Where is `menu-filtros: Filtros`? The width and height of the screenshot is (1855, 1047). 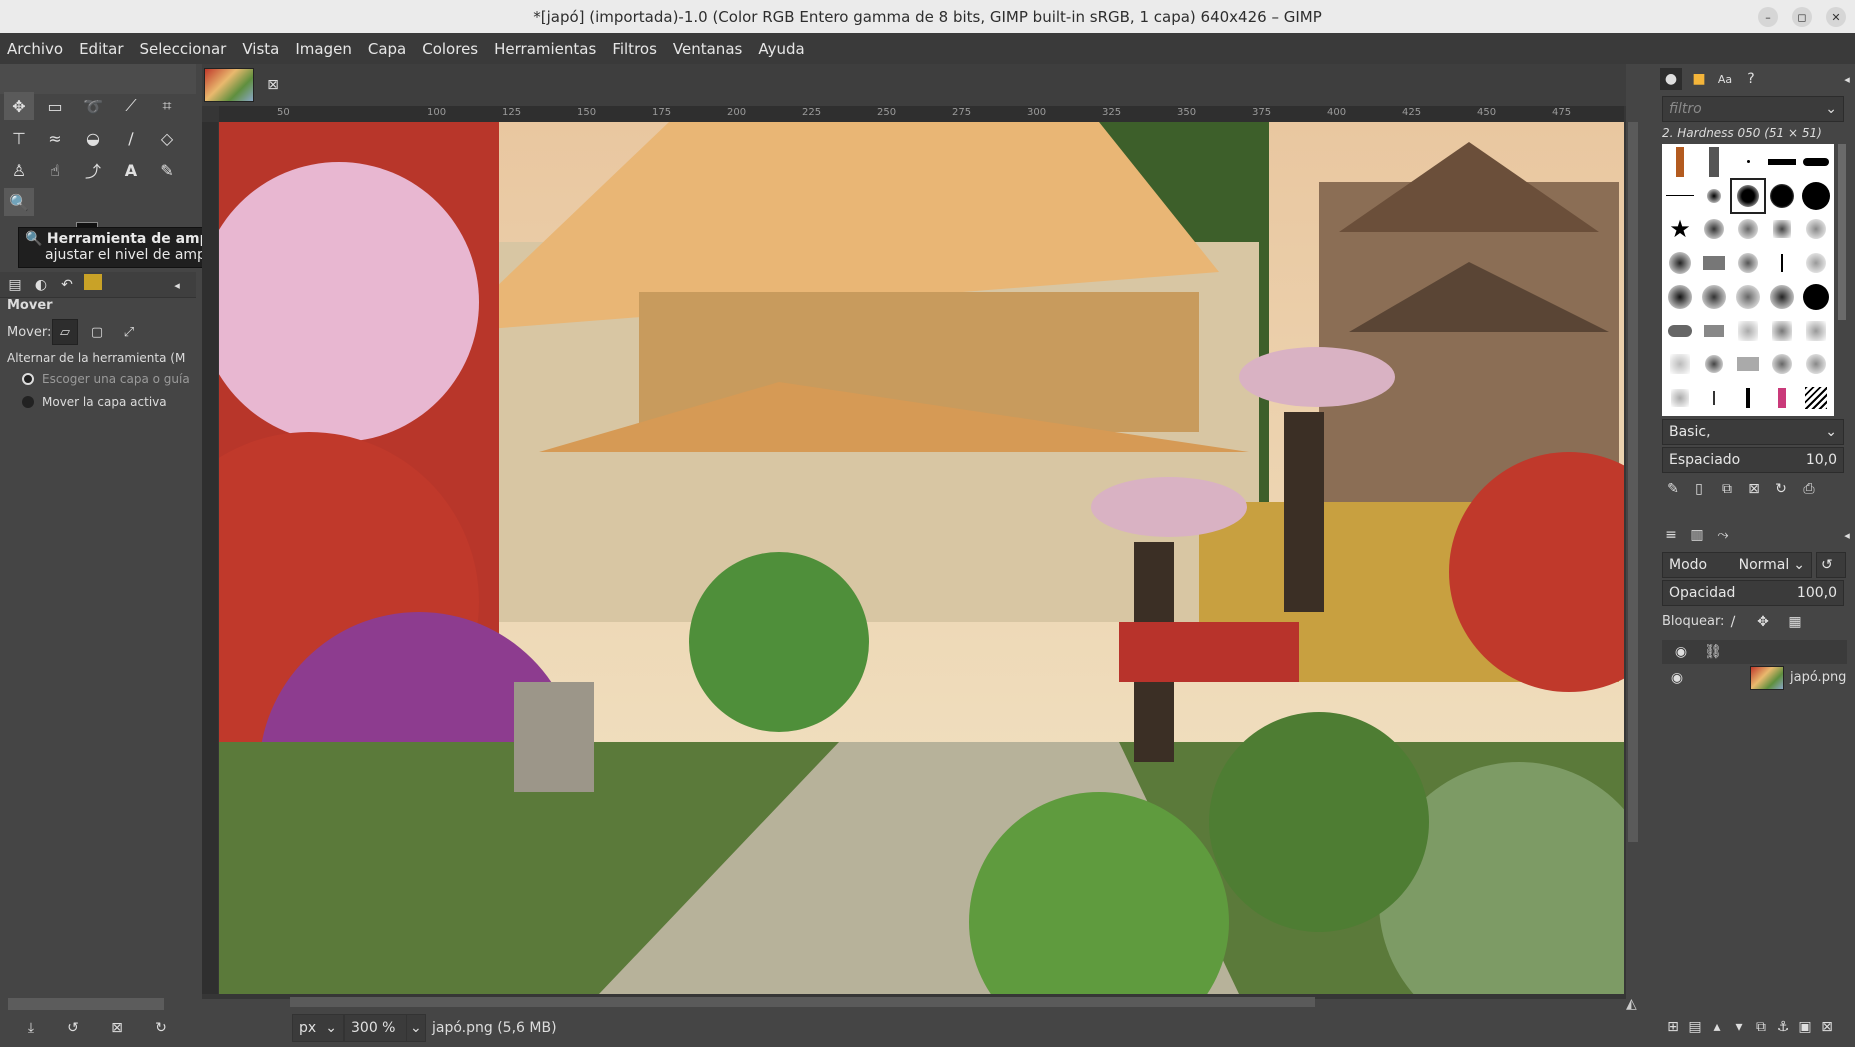
menu-filtros: Filtros is located at coordinates (635, 49).